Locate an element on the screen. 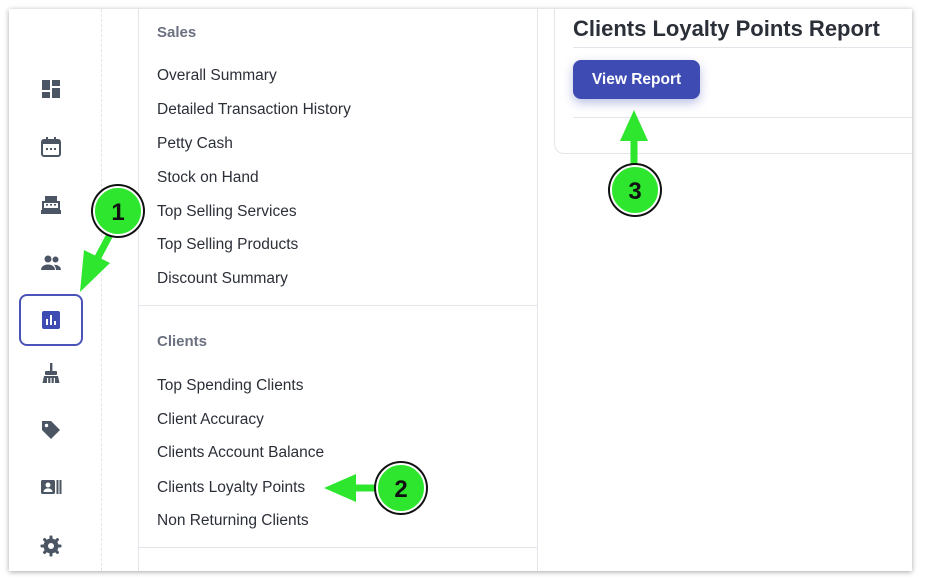 This screenshot has height=586, width=927. menu-item-client-accuracy: Client Accuracy is located at coordinates (210, 420).